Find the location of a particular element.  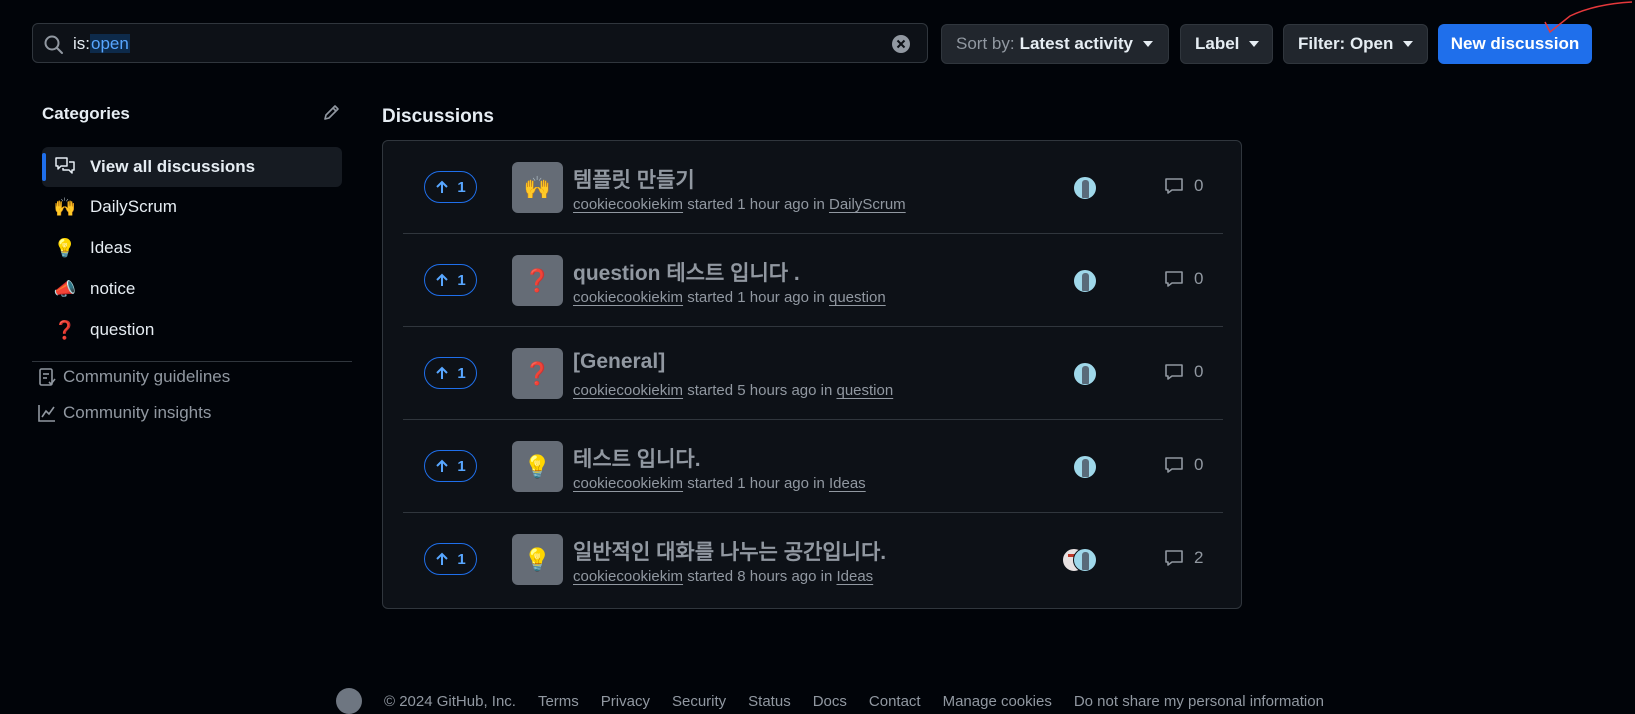

community-guidelines-label: Community guidelines is located at coordinates (147, 376).